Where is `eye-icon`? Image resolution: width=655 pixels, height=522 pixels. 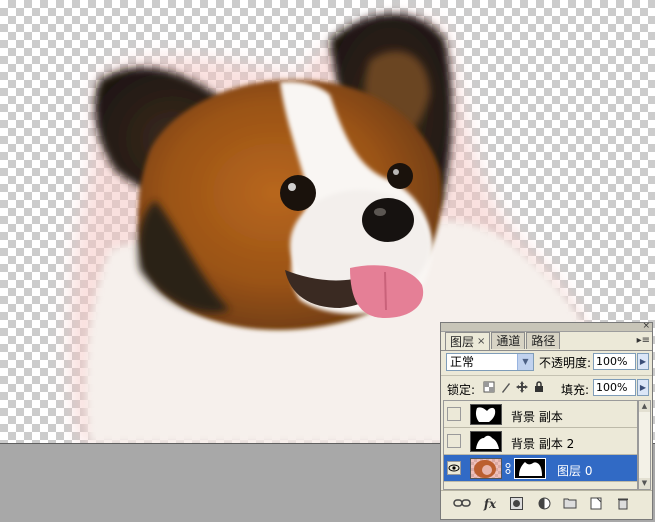
eye-icon is located at coordinates (454, 468).